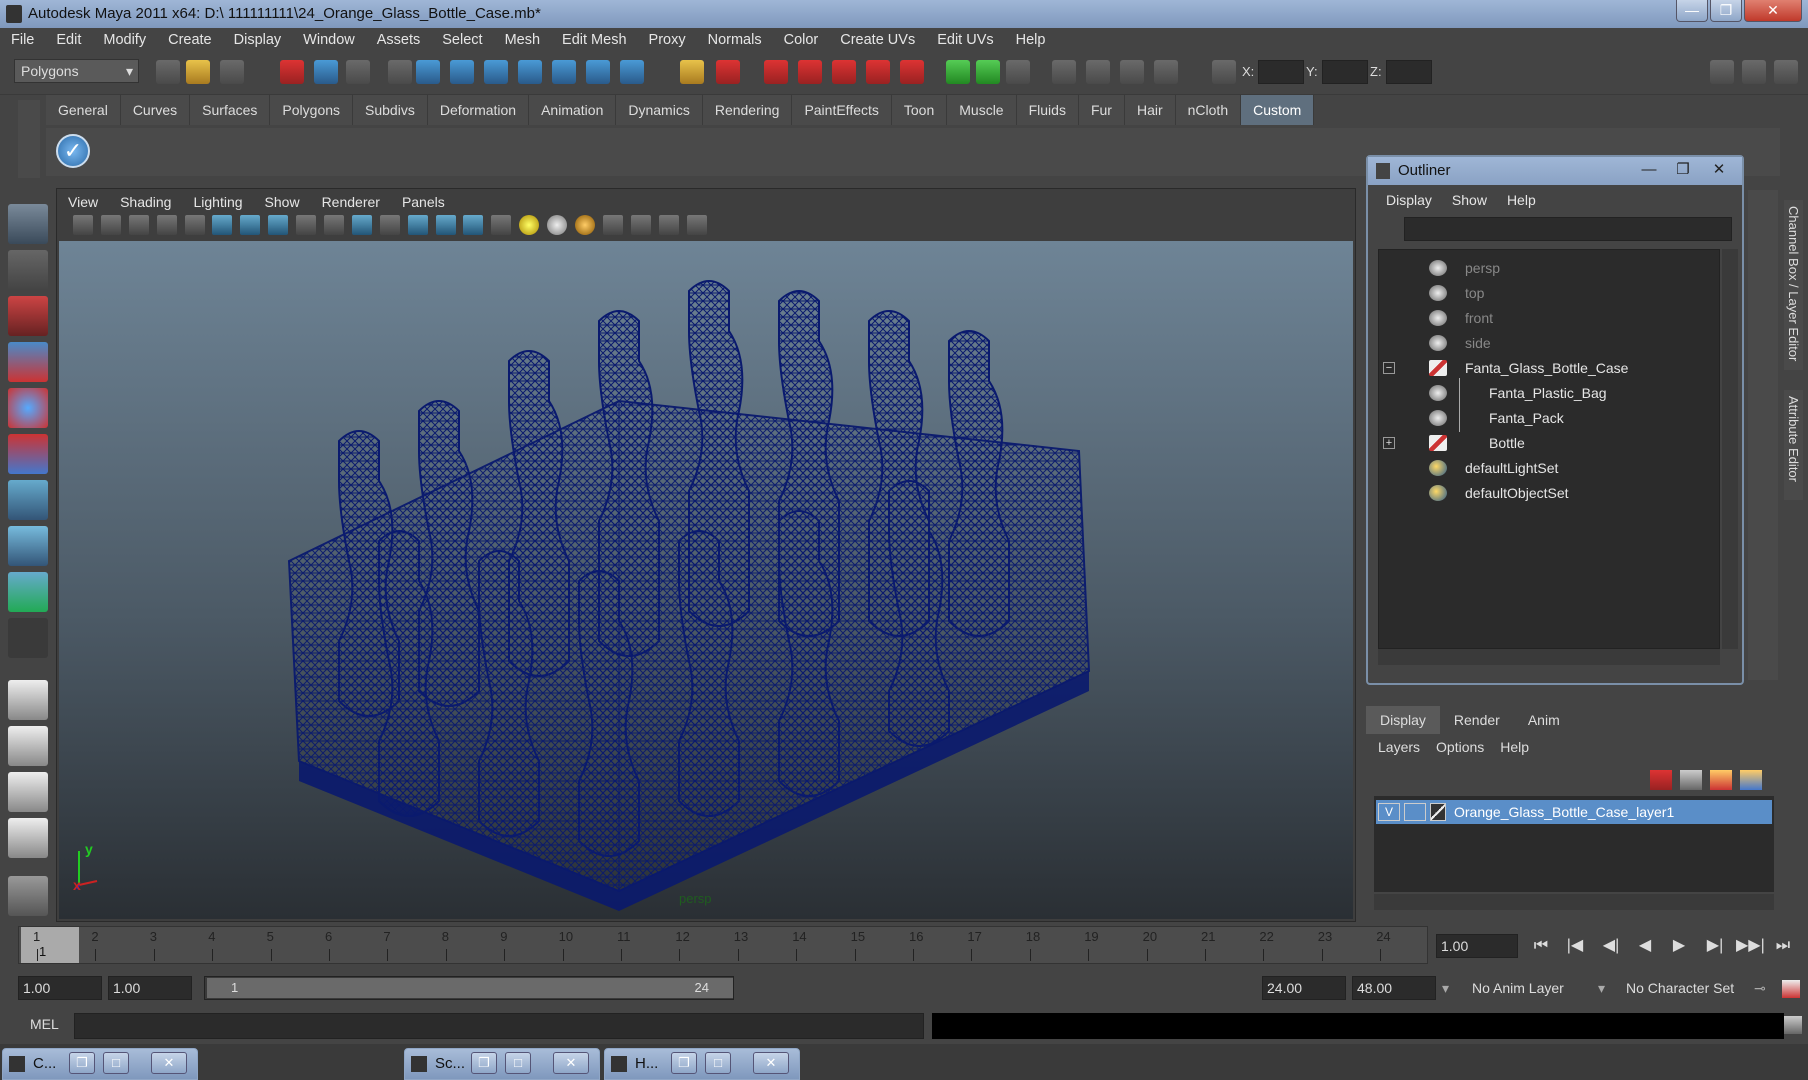 This screenshot has width=1808, height=1080. Describe the element at coordinates (965, 40) in the screenshot. I see `menu-edit-uvs: Edit UVs` at that location.